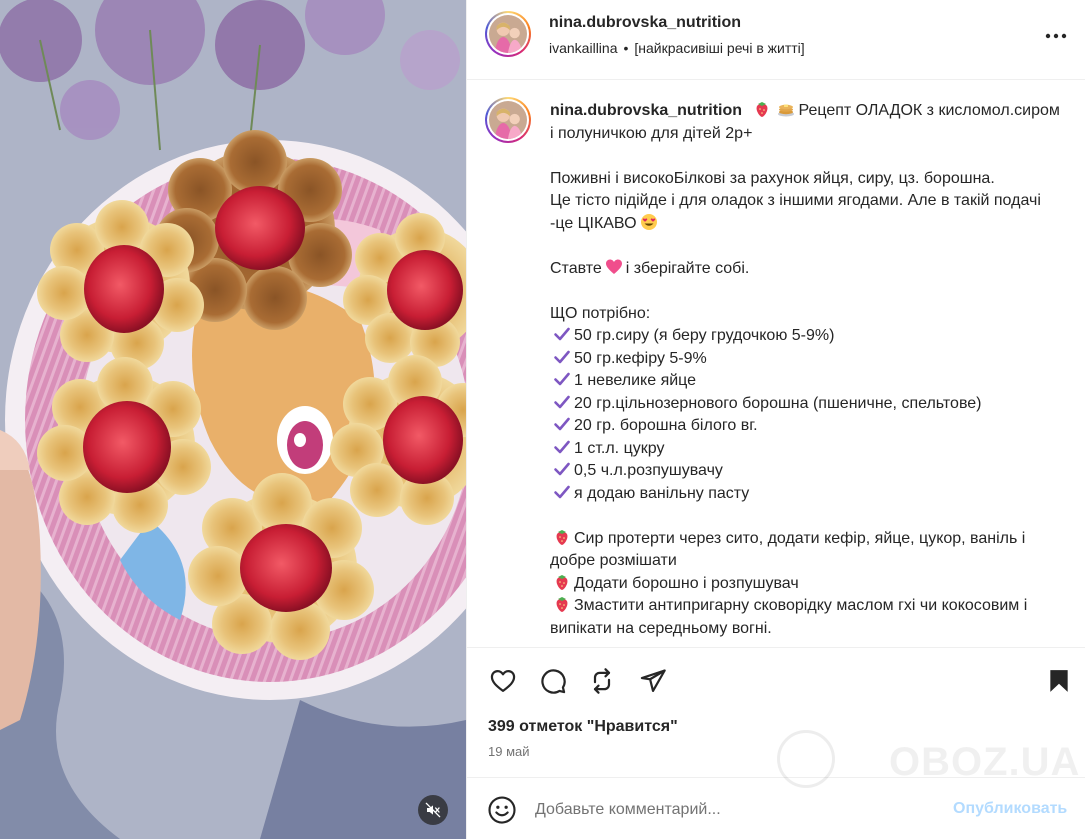  I want to click on audio-track: [найкрасивіші речі в житті], so click(719, 48).